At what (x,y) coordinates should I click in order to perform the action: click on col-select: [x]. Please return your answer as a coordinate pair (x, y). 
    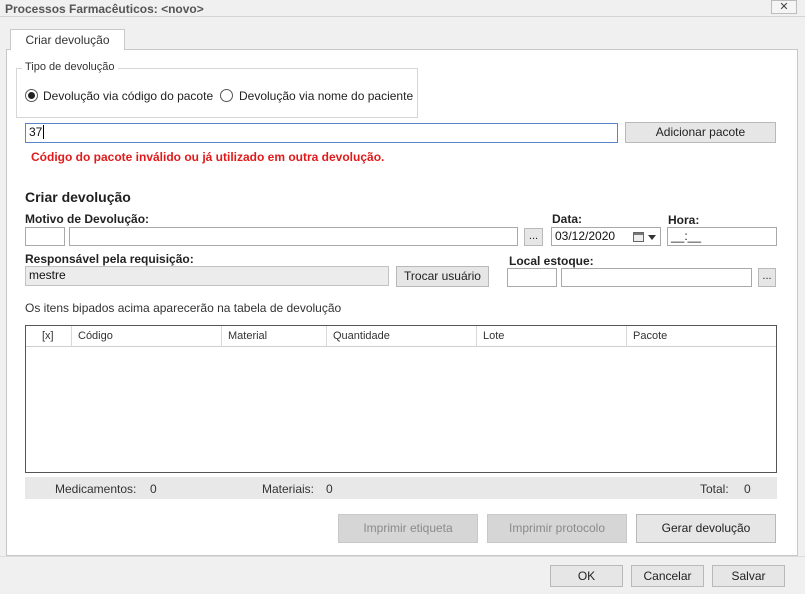
    Looking at the image, I should click on (49, 336).